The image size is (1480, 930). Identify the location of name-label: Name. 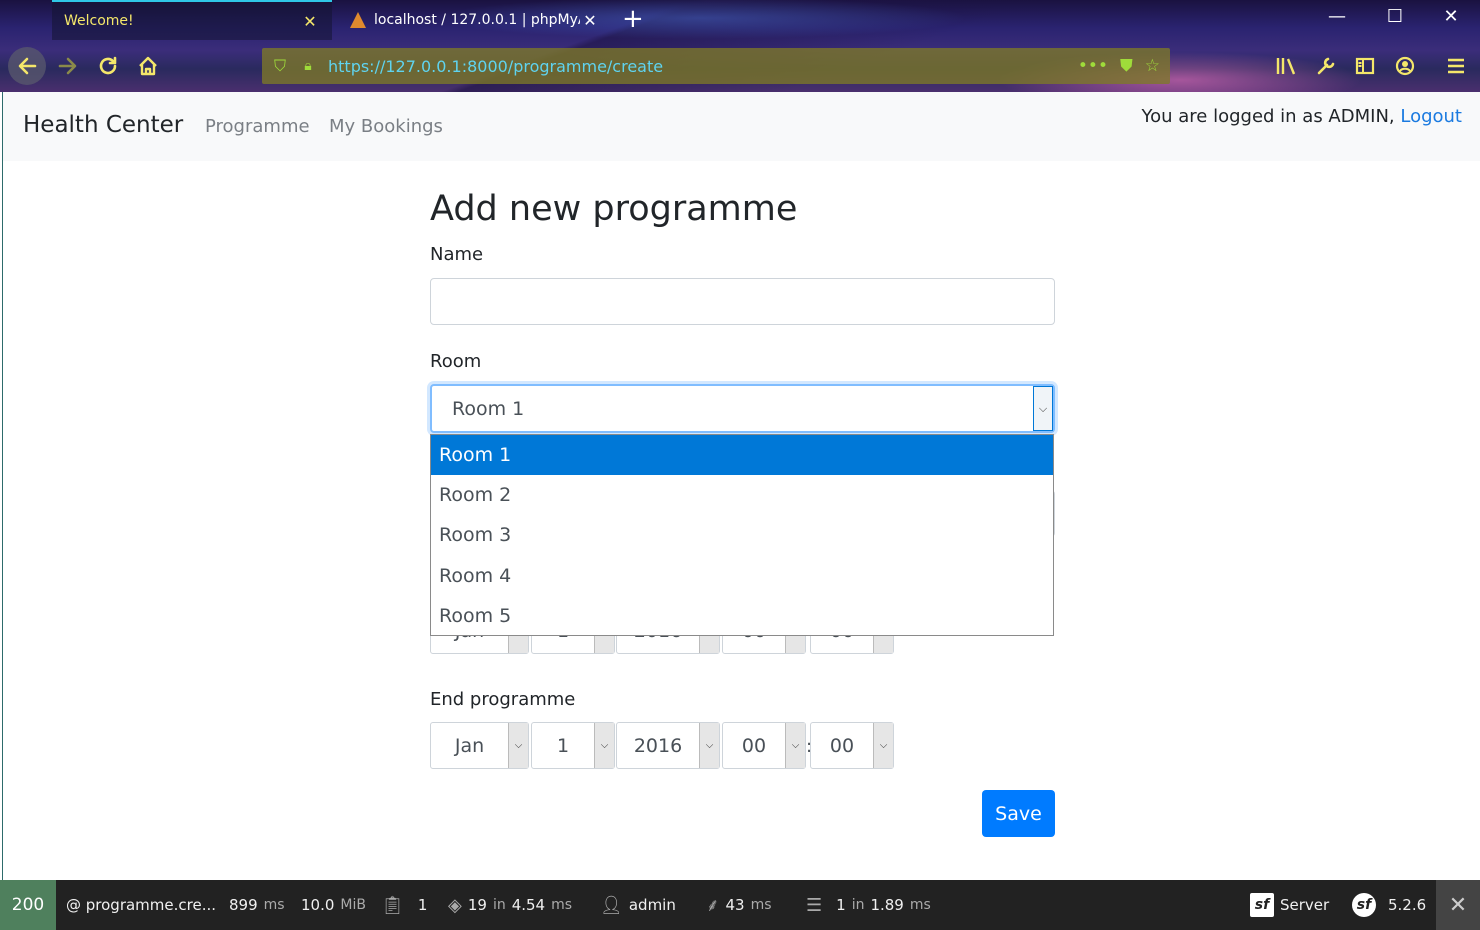
(457, 254).